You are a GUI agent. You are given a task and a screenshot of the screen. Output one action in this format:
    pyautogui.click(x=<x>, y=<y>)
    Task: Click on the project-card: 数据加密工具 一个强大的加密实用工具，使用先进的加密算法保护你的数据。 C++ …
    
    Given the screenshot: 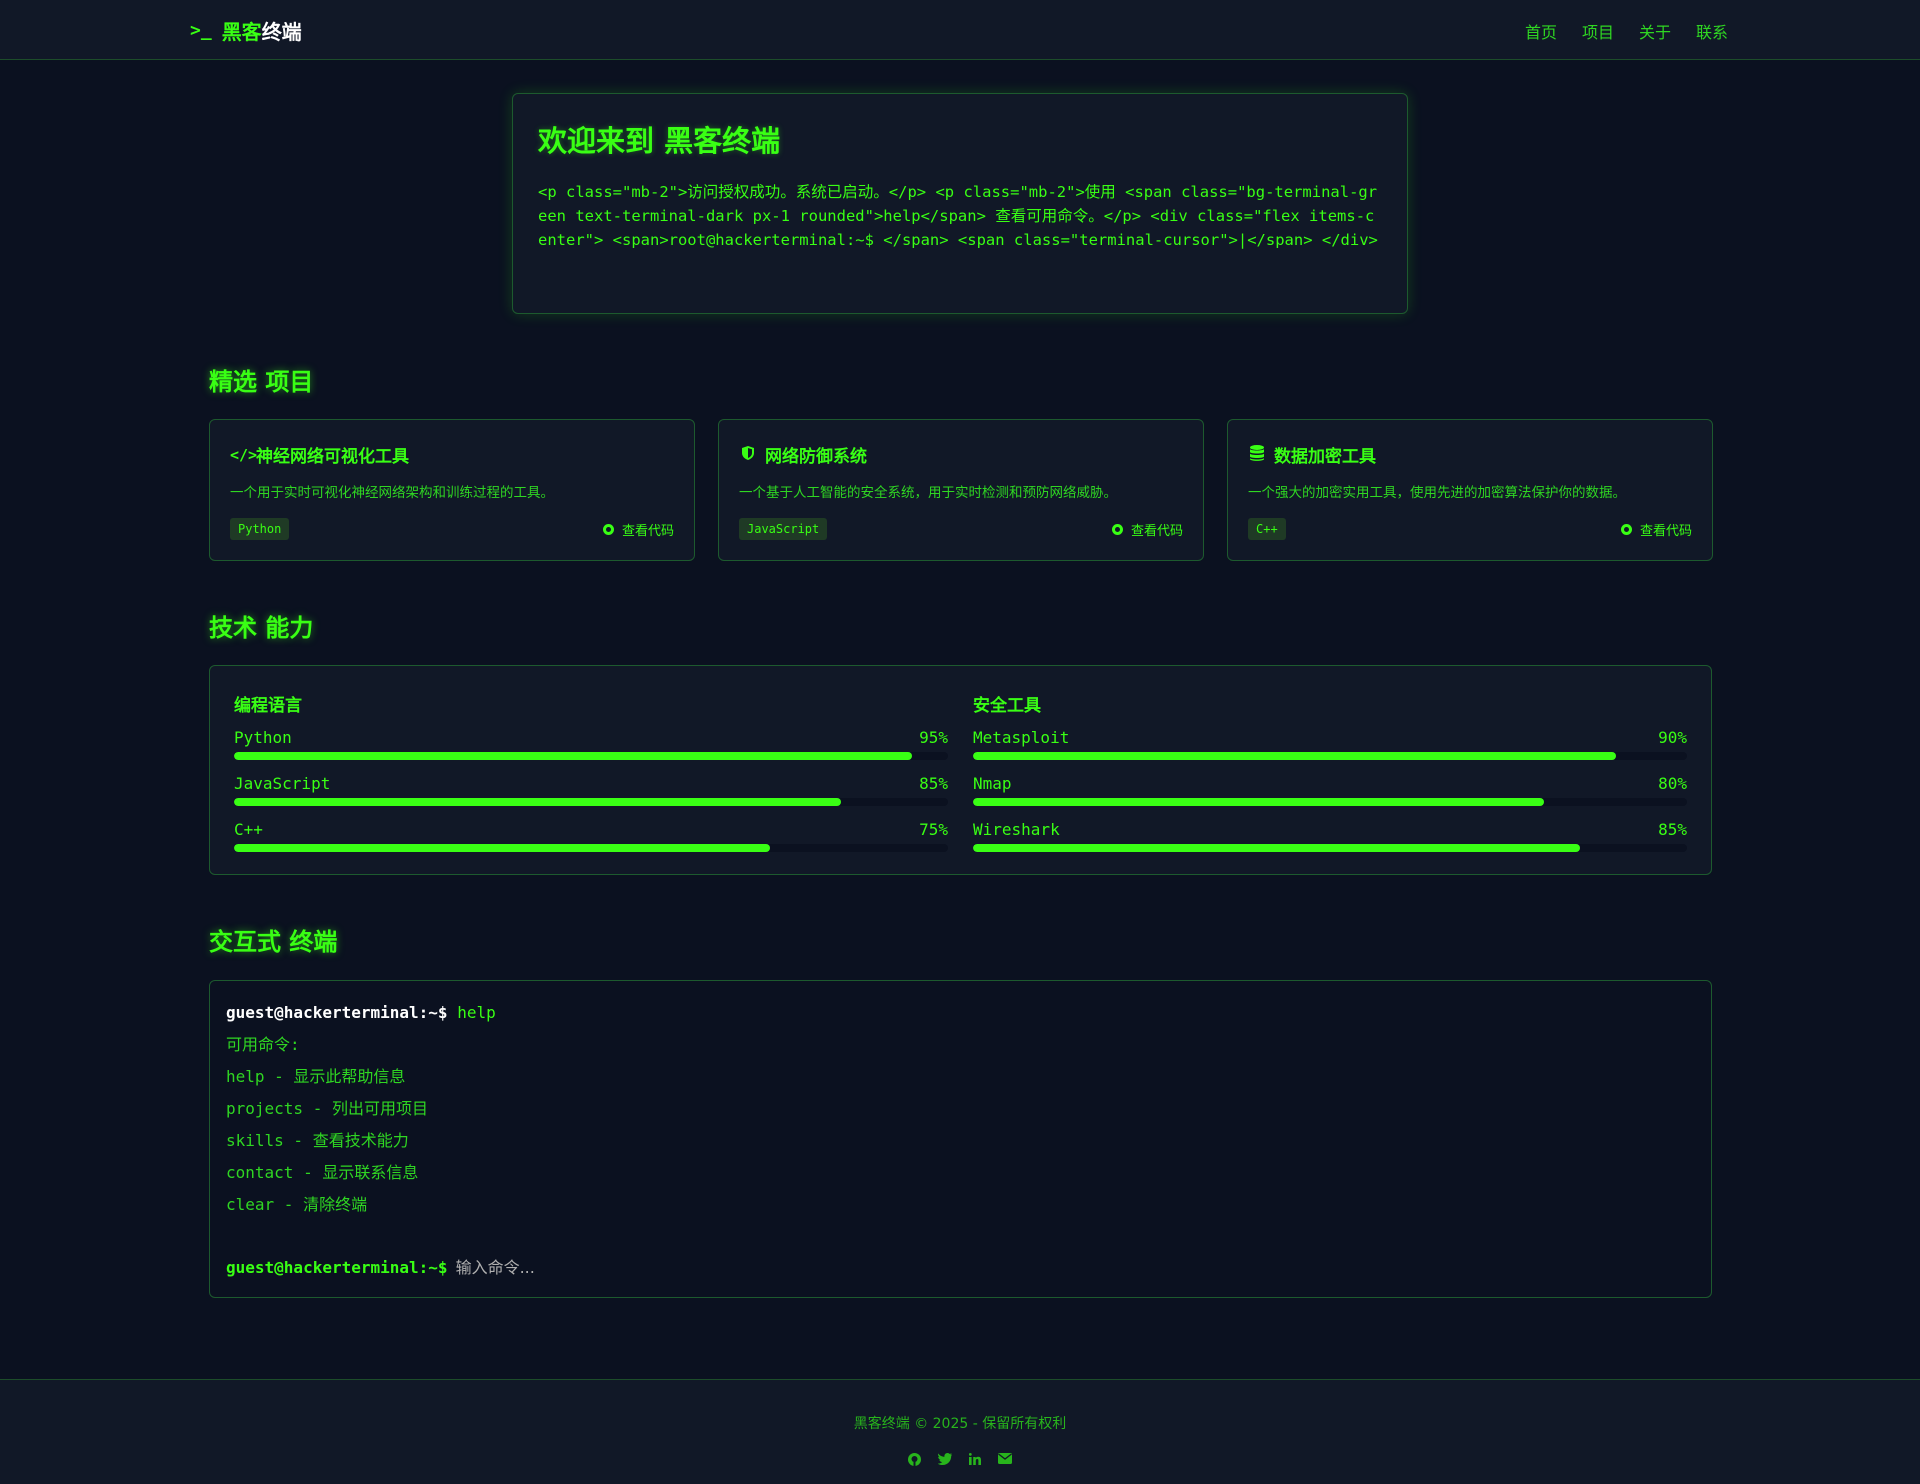 What is the action you would take?
    pyautogui.click(x=1470, y=490)
    